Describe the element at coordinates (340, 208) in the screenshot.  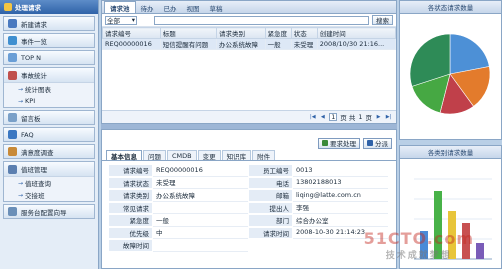
I see `field-value: 李强` at that location.